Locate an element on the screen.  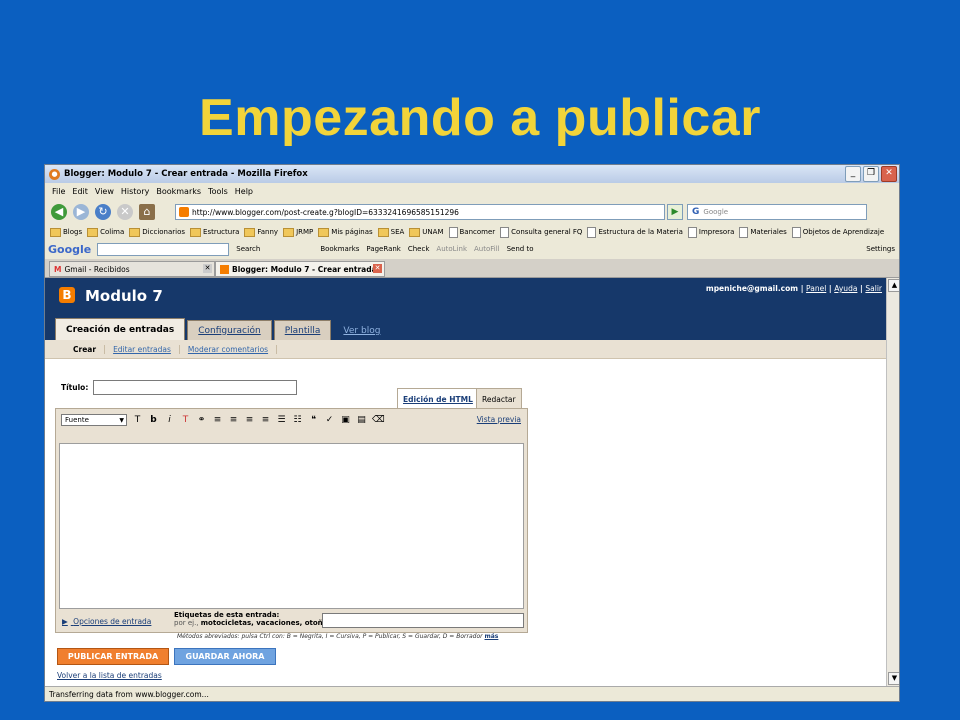
bookmark-item: Colima is located at coordinates (106, 232).